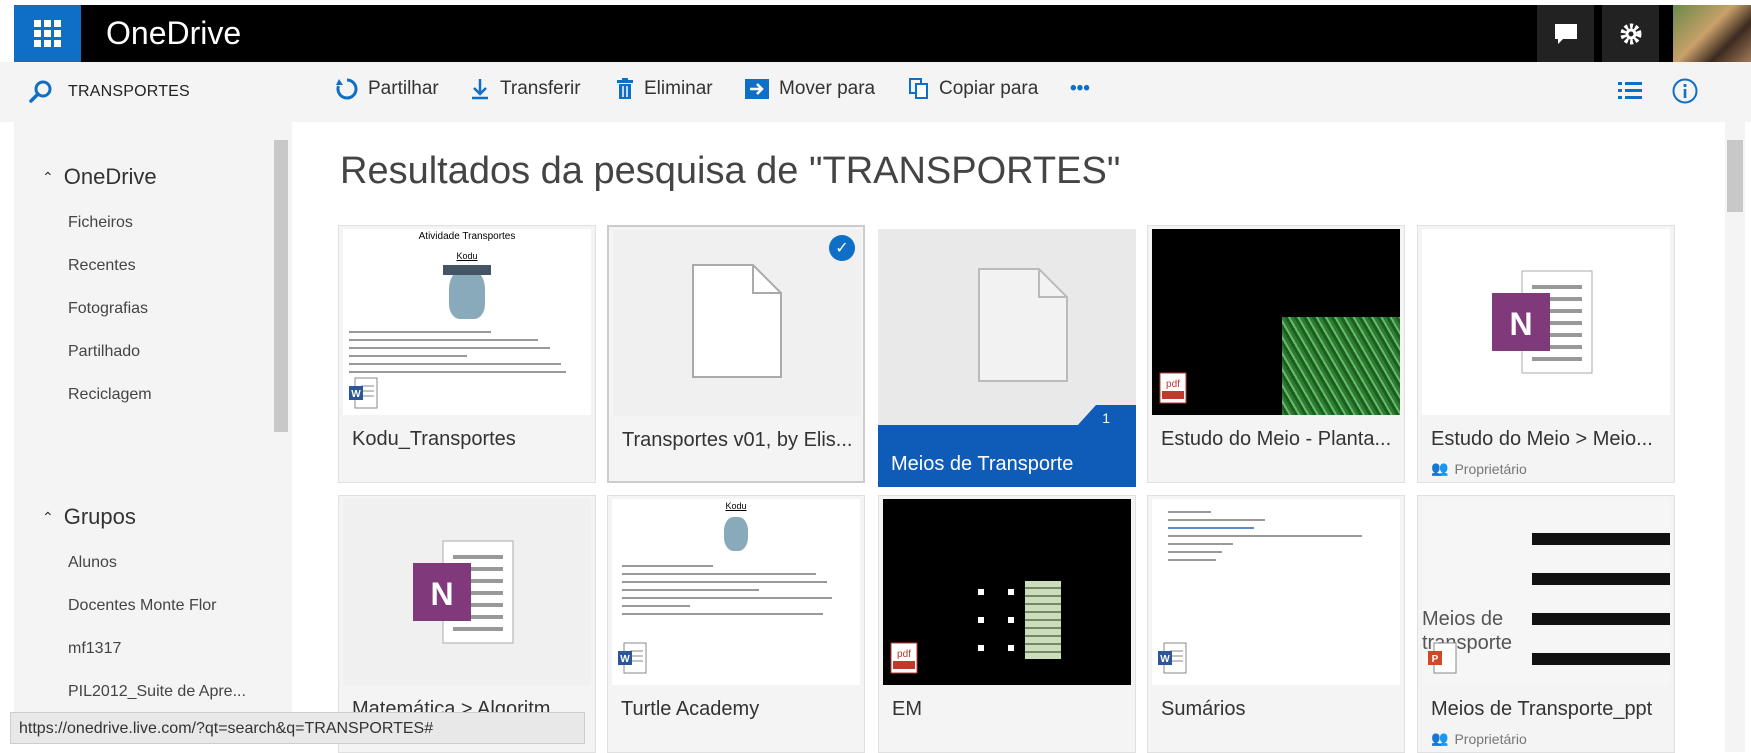 Image resolution: width=1751 pixels, height=753 pixels. I want to click on folder-thumbnail, so click(1006, 325).